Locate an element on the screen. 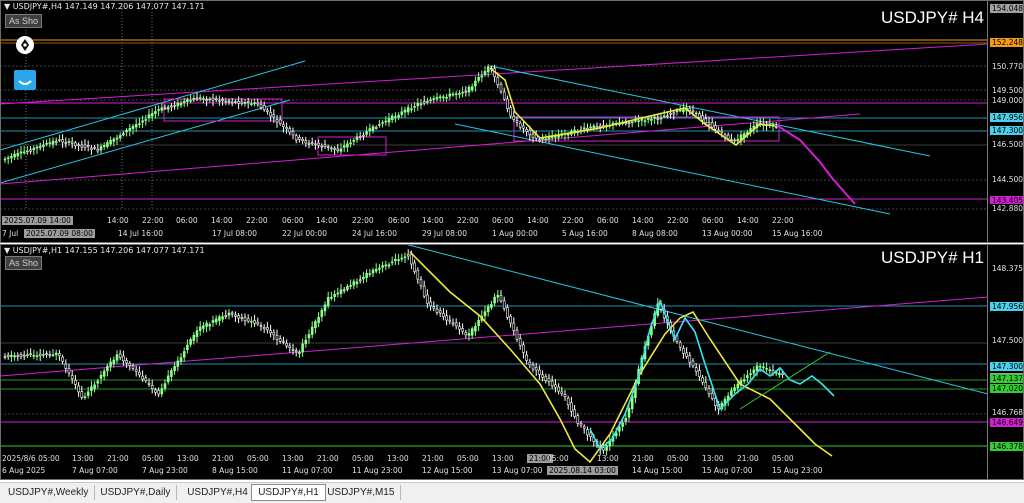 Image resolution: width=1024 pixels, height=503 pixels. pen-icon is located at coordinates (25, 45).